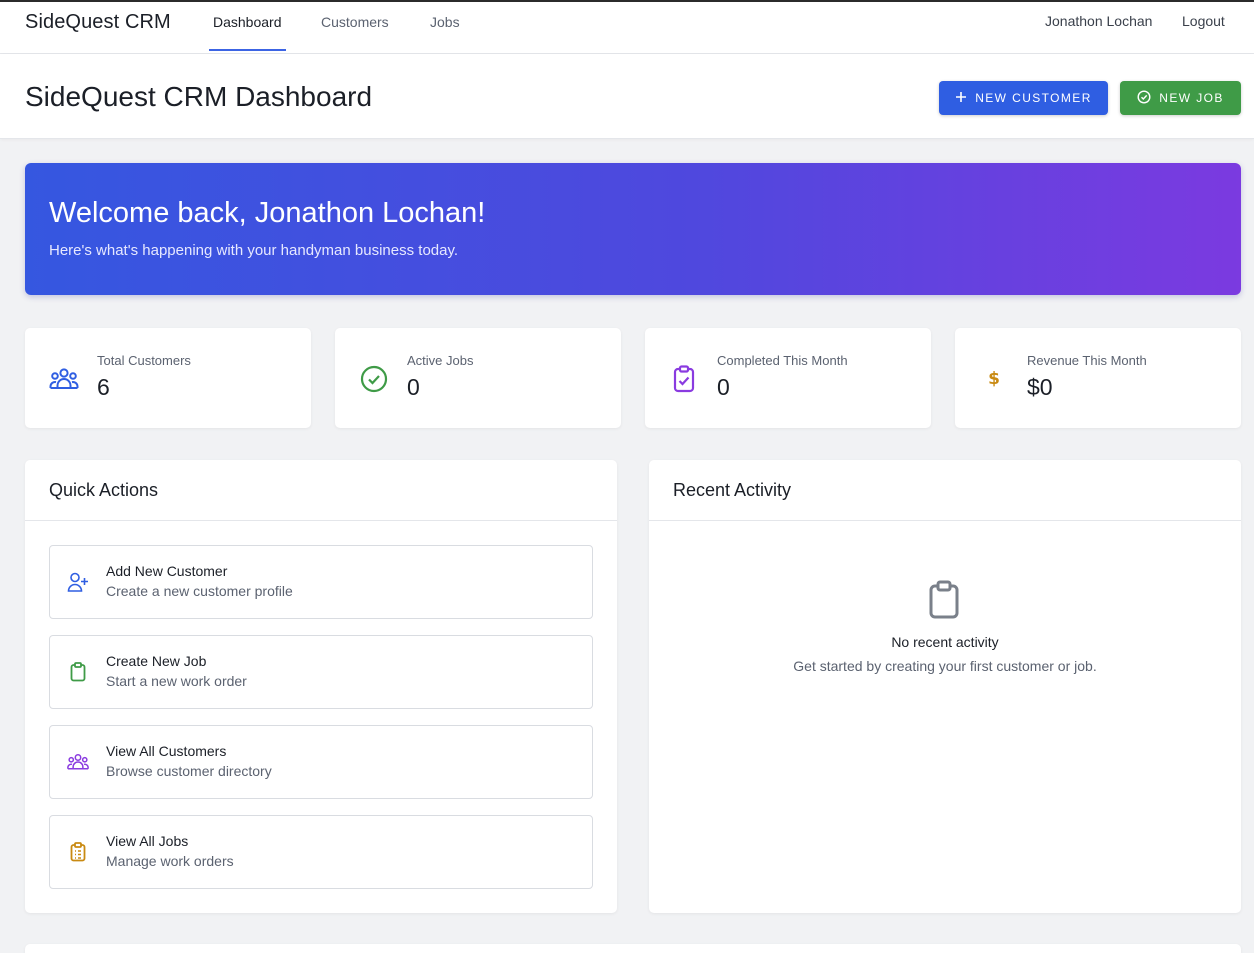 Image resolution: width=1254 pixels, height=953 pixels. I want to click on empty-state-title: No recent activity, so click(945, 642).